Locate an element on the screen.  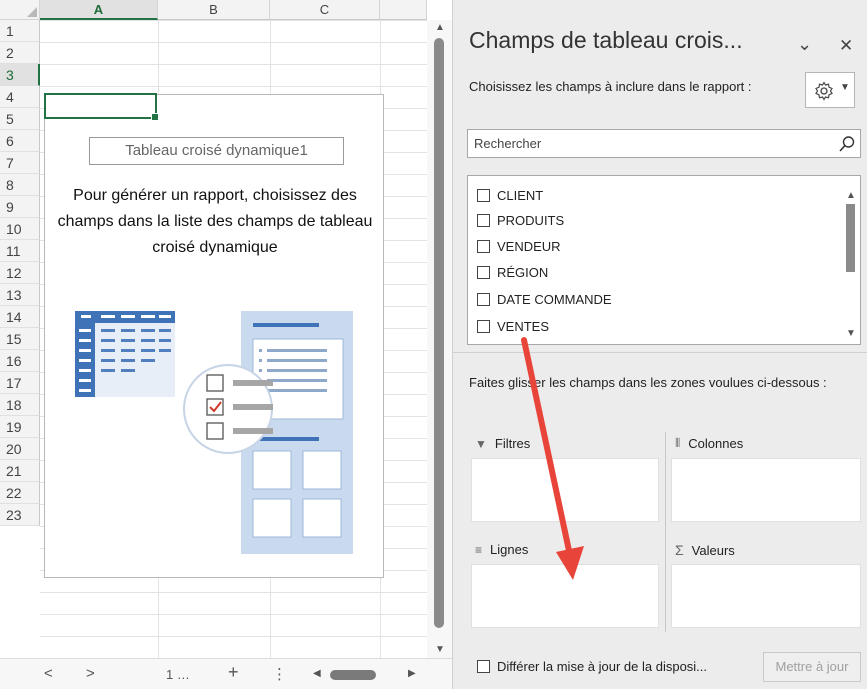
column-header-a: A is located at coordinates (99, 10).